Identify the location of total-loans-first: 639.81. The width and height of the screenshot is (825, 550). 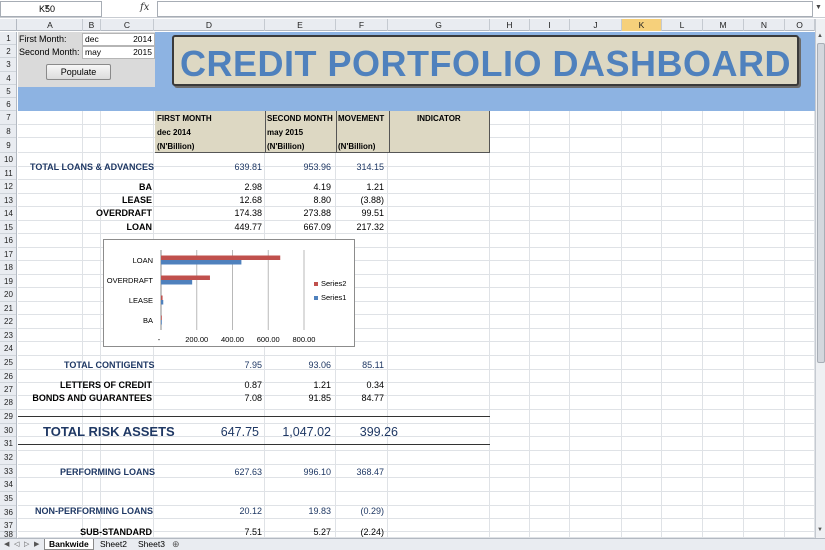
(248, 167).